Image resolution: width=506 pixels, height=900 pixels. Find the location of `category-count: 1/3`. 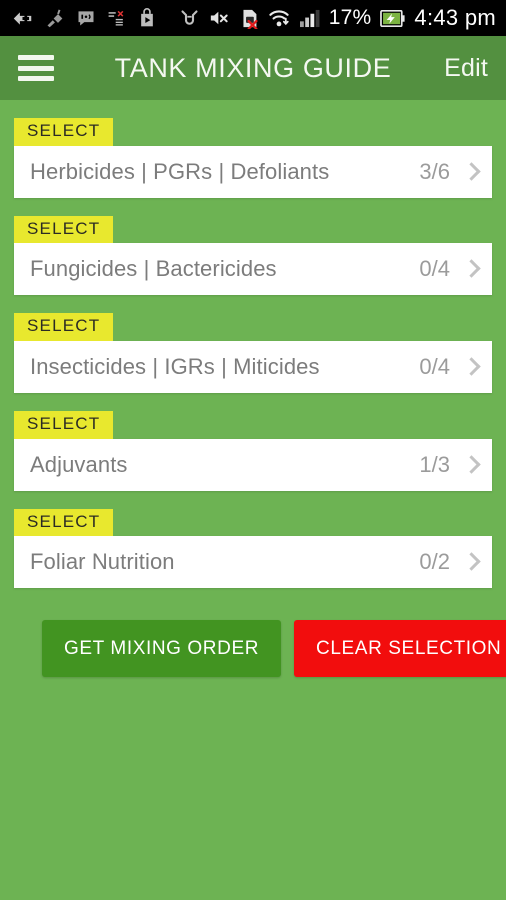

category-count: 1/3 is located at coordinates (434, 464).